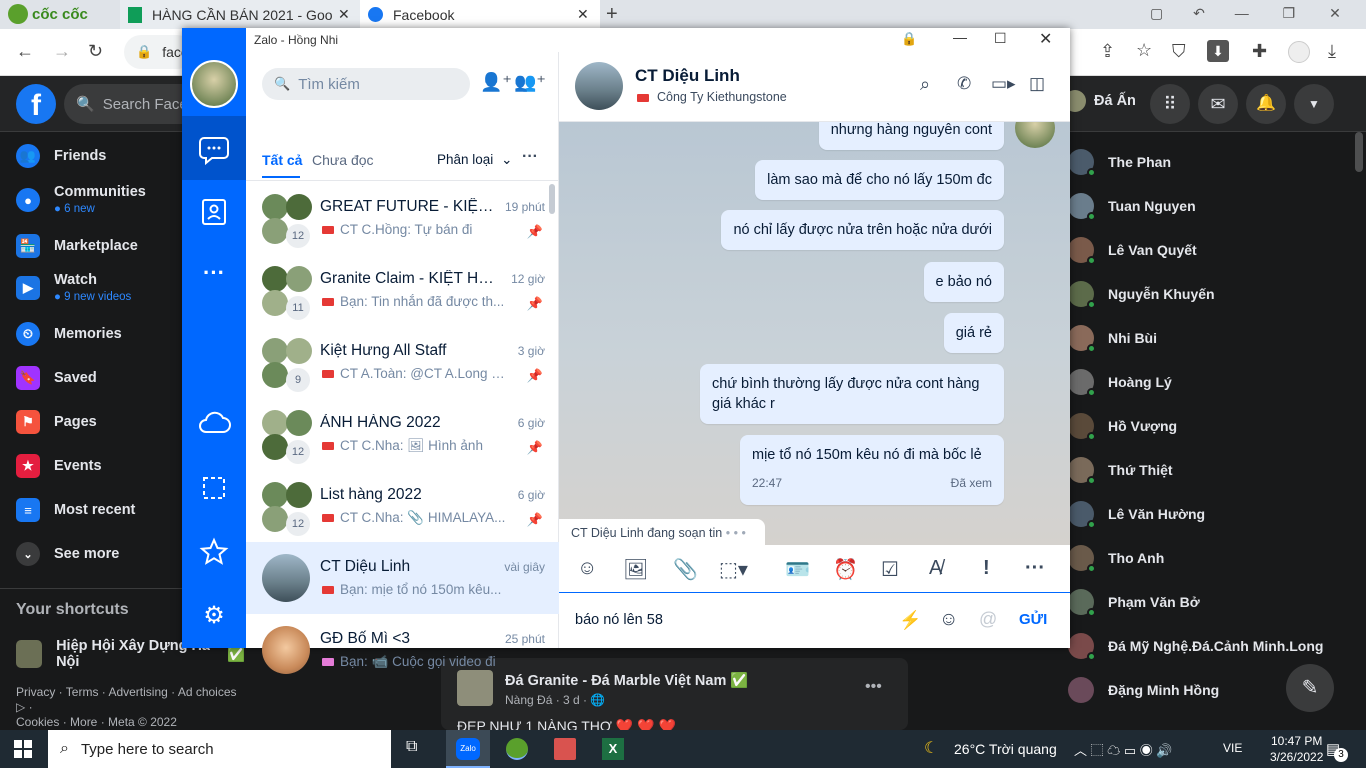  What do you see at coordinates (1035, 568) in the screenshot?
I see `more-tools-icon: ···` at bounding box center [1035, 568].